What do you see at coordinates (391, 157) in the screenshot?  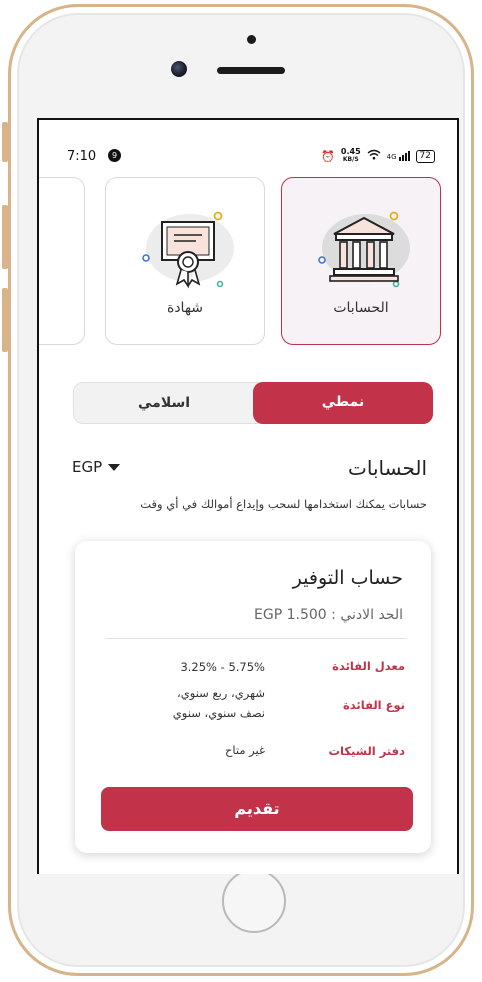 I see `network-type: 4G` at bounding box center [391, 157].